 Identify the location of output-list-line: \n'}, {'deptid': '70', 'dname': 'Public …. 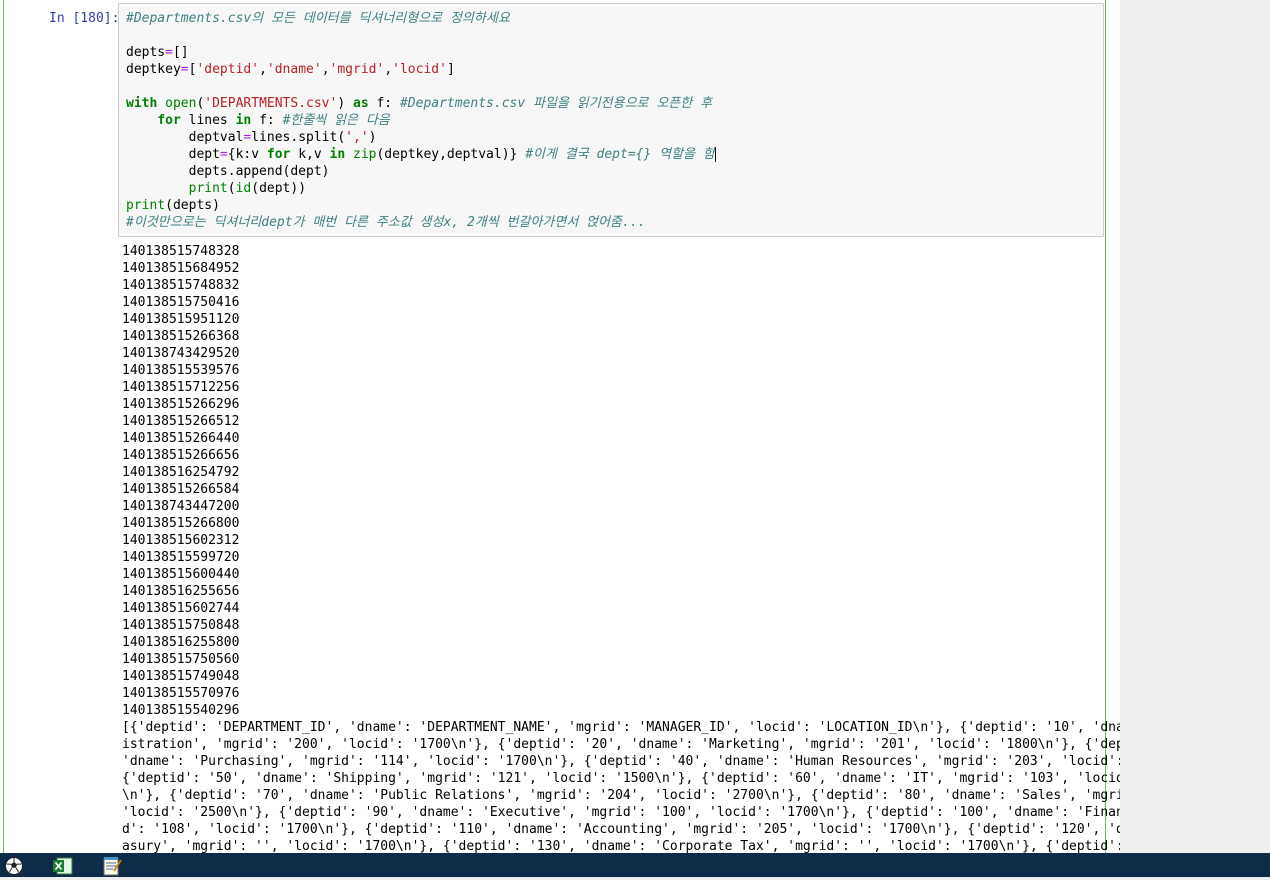
(621, 795).